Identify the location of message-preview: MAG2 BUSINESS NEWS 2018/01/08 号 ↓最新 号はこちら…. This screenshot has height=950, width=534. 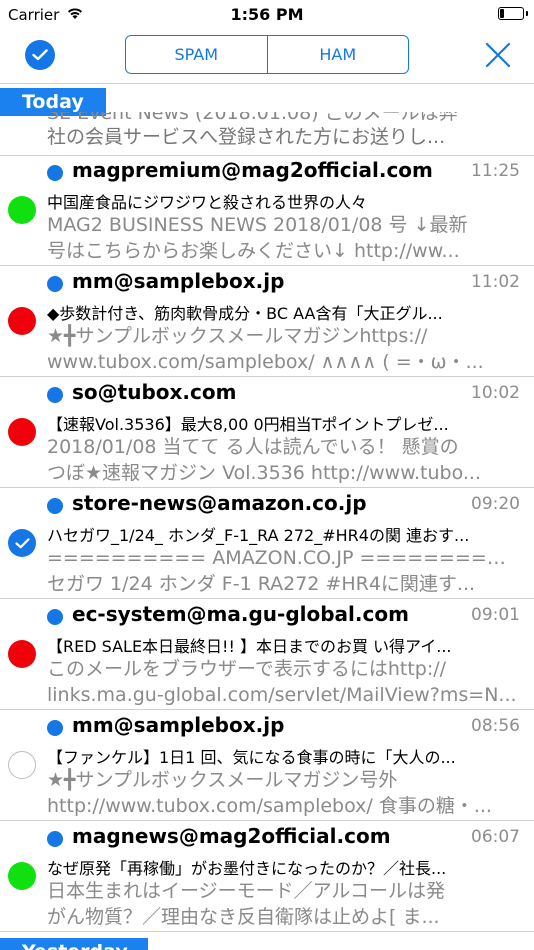
(257, 238).